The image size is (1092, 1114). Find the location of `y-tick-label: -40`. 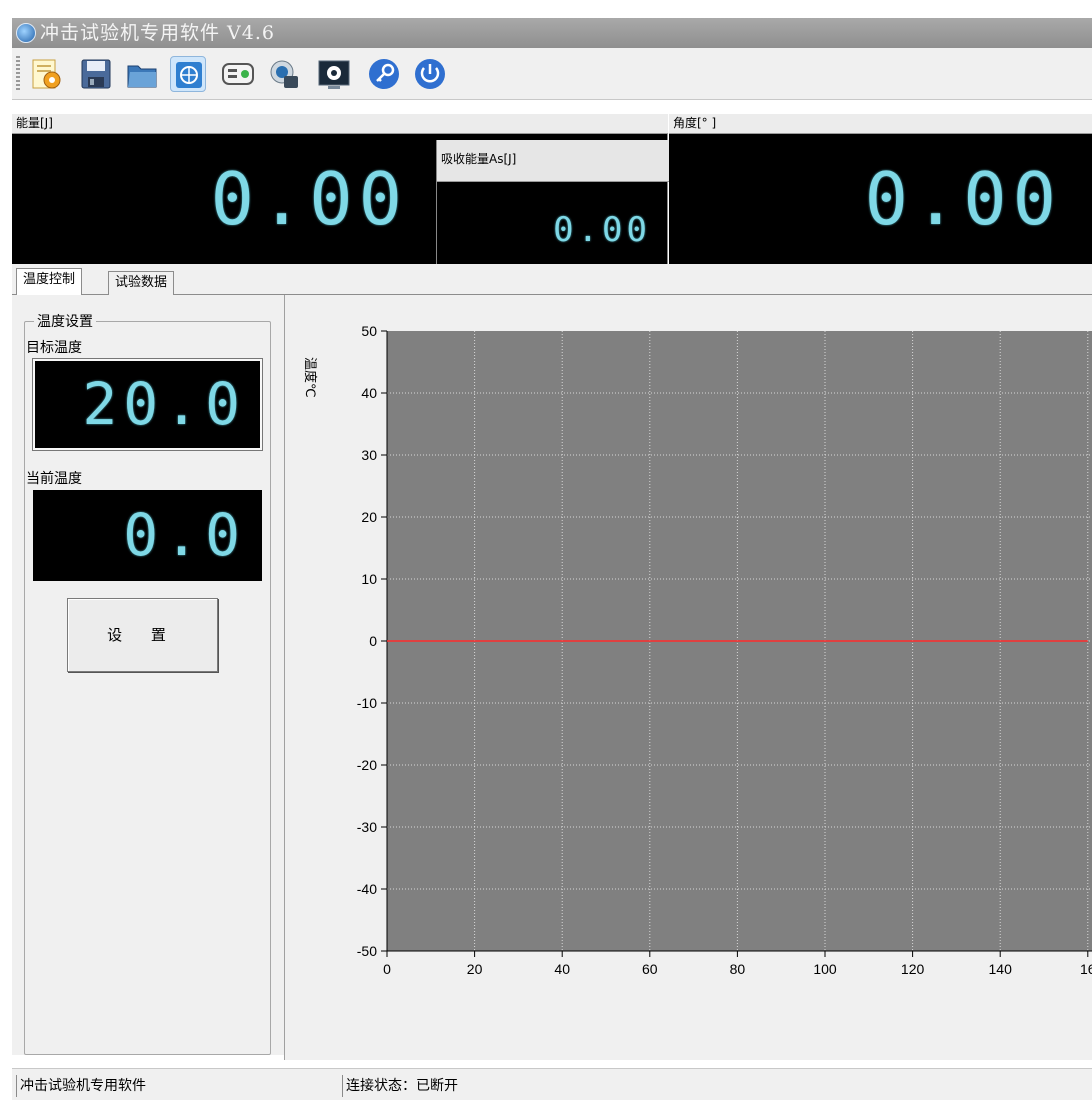

y-tick-label: -40 is located at coordinates (367, 889).